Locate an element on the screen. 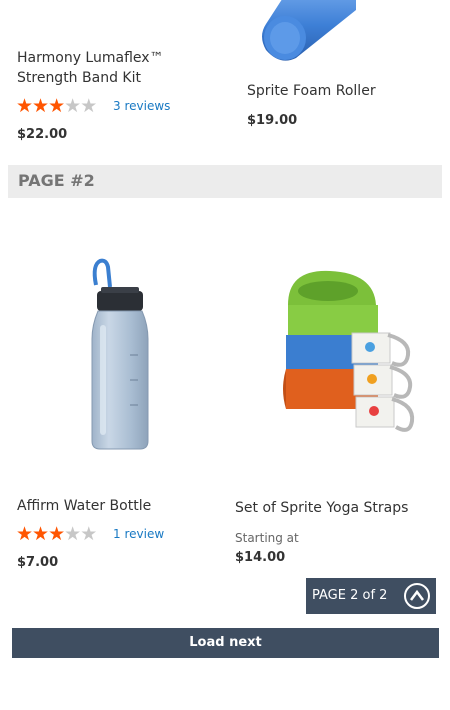  product-price: $7.00 is located at coordinates (38, 562).